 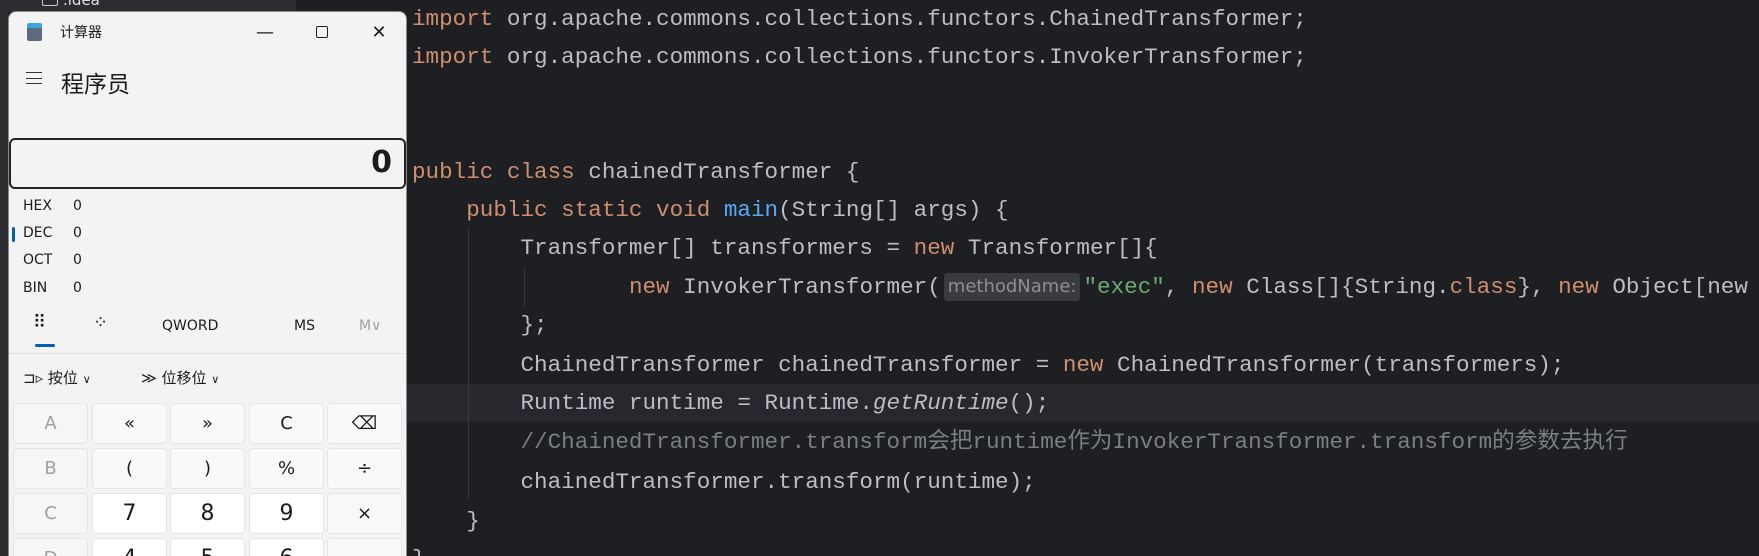 What do you see at coordinates (38, 260) in the screenshot?
I see `radix-name: OCT` at bounding box center [38, 260].